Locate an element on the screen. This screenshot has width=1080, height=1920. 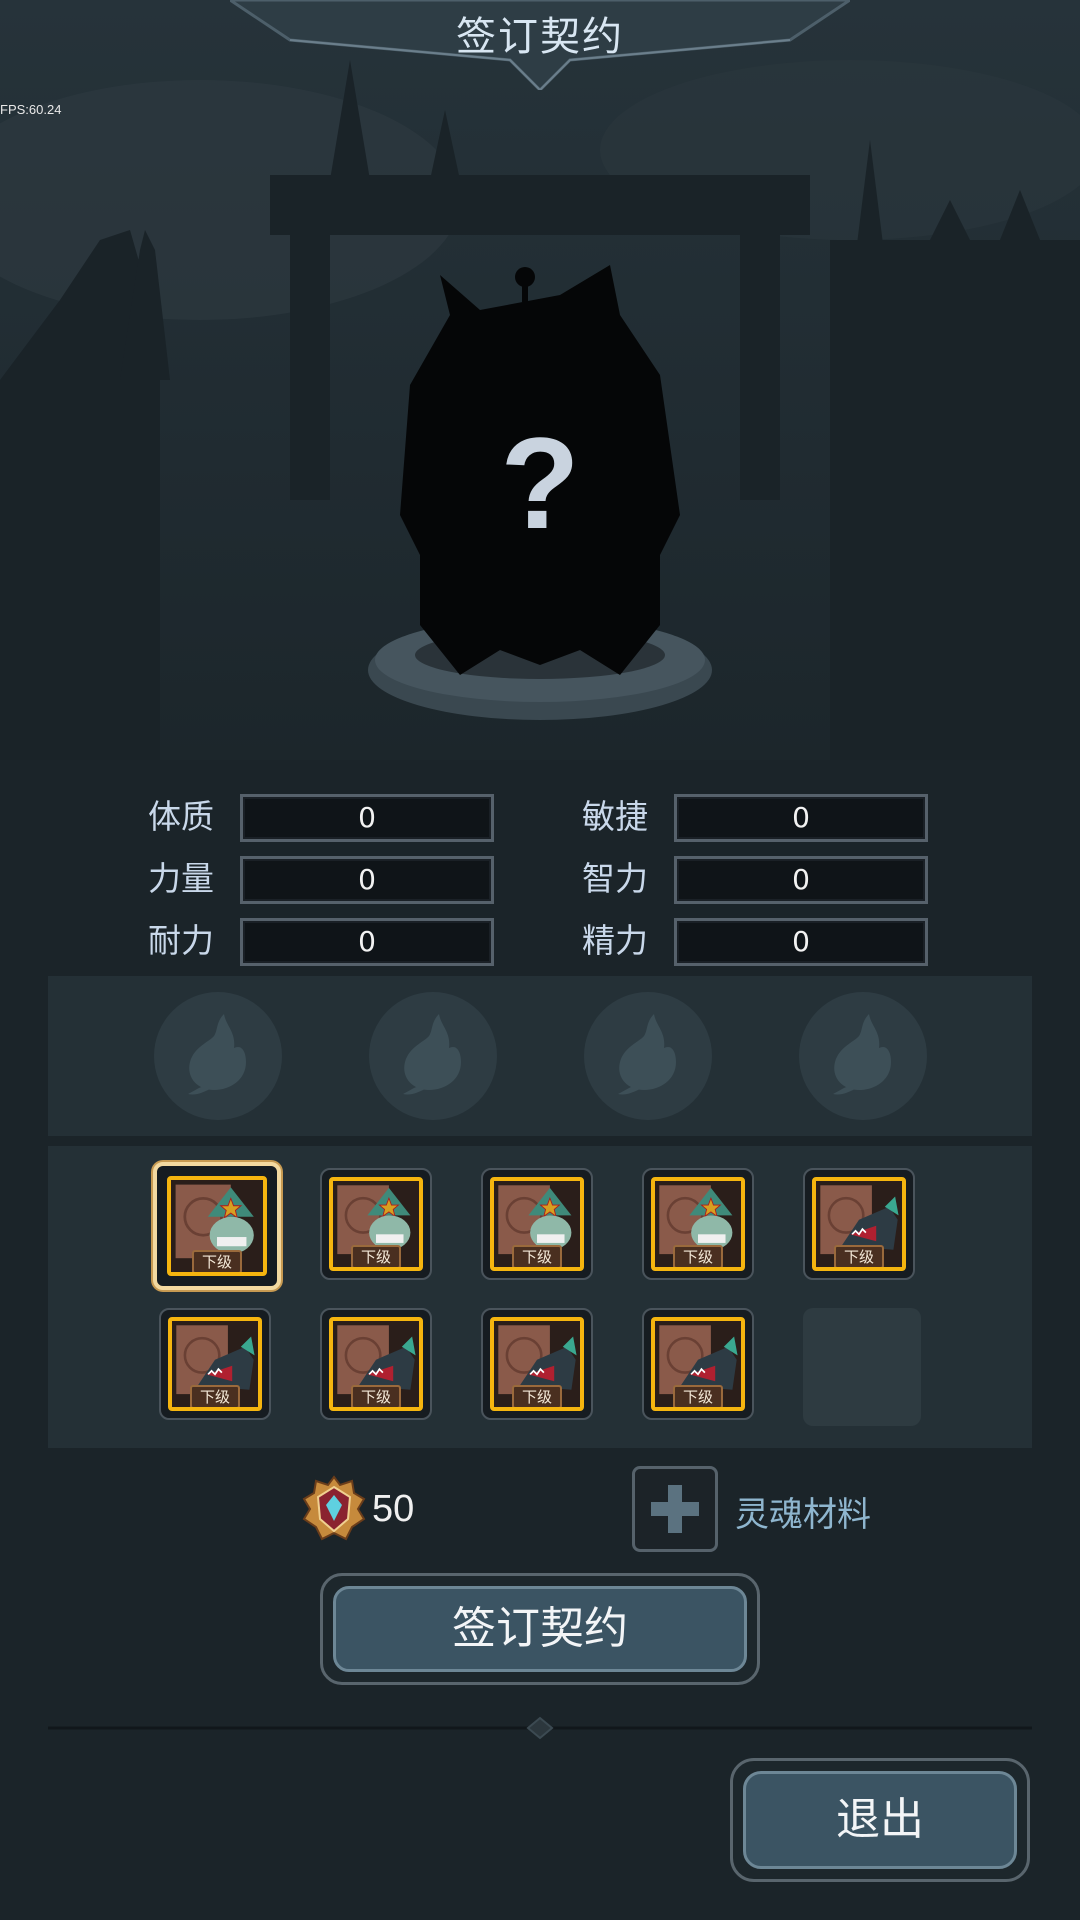
add-material-button is located at coordinates (675, 1509).